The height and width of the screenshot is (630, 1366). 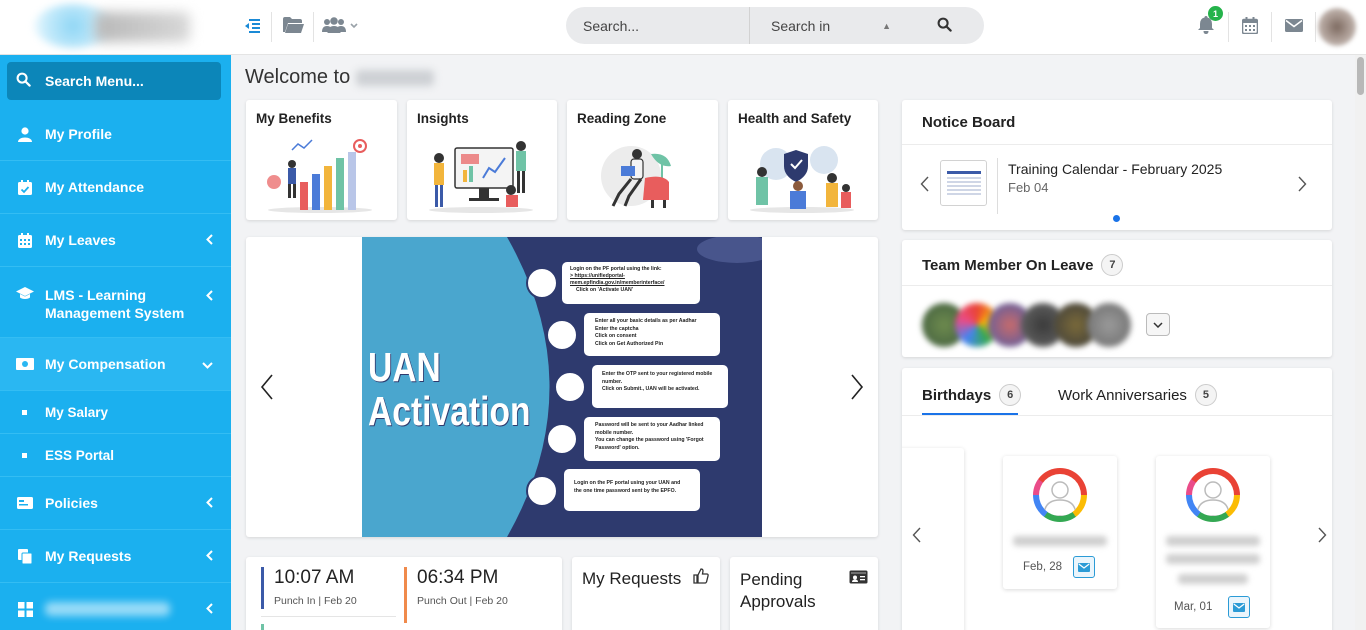 I want to click on birthdays-next-button, so click(x=1322, y=537).